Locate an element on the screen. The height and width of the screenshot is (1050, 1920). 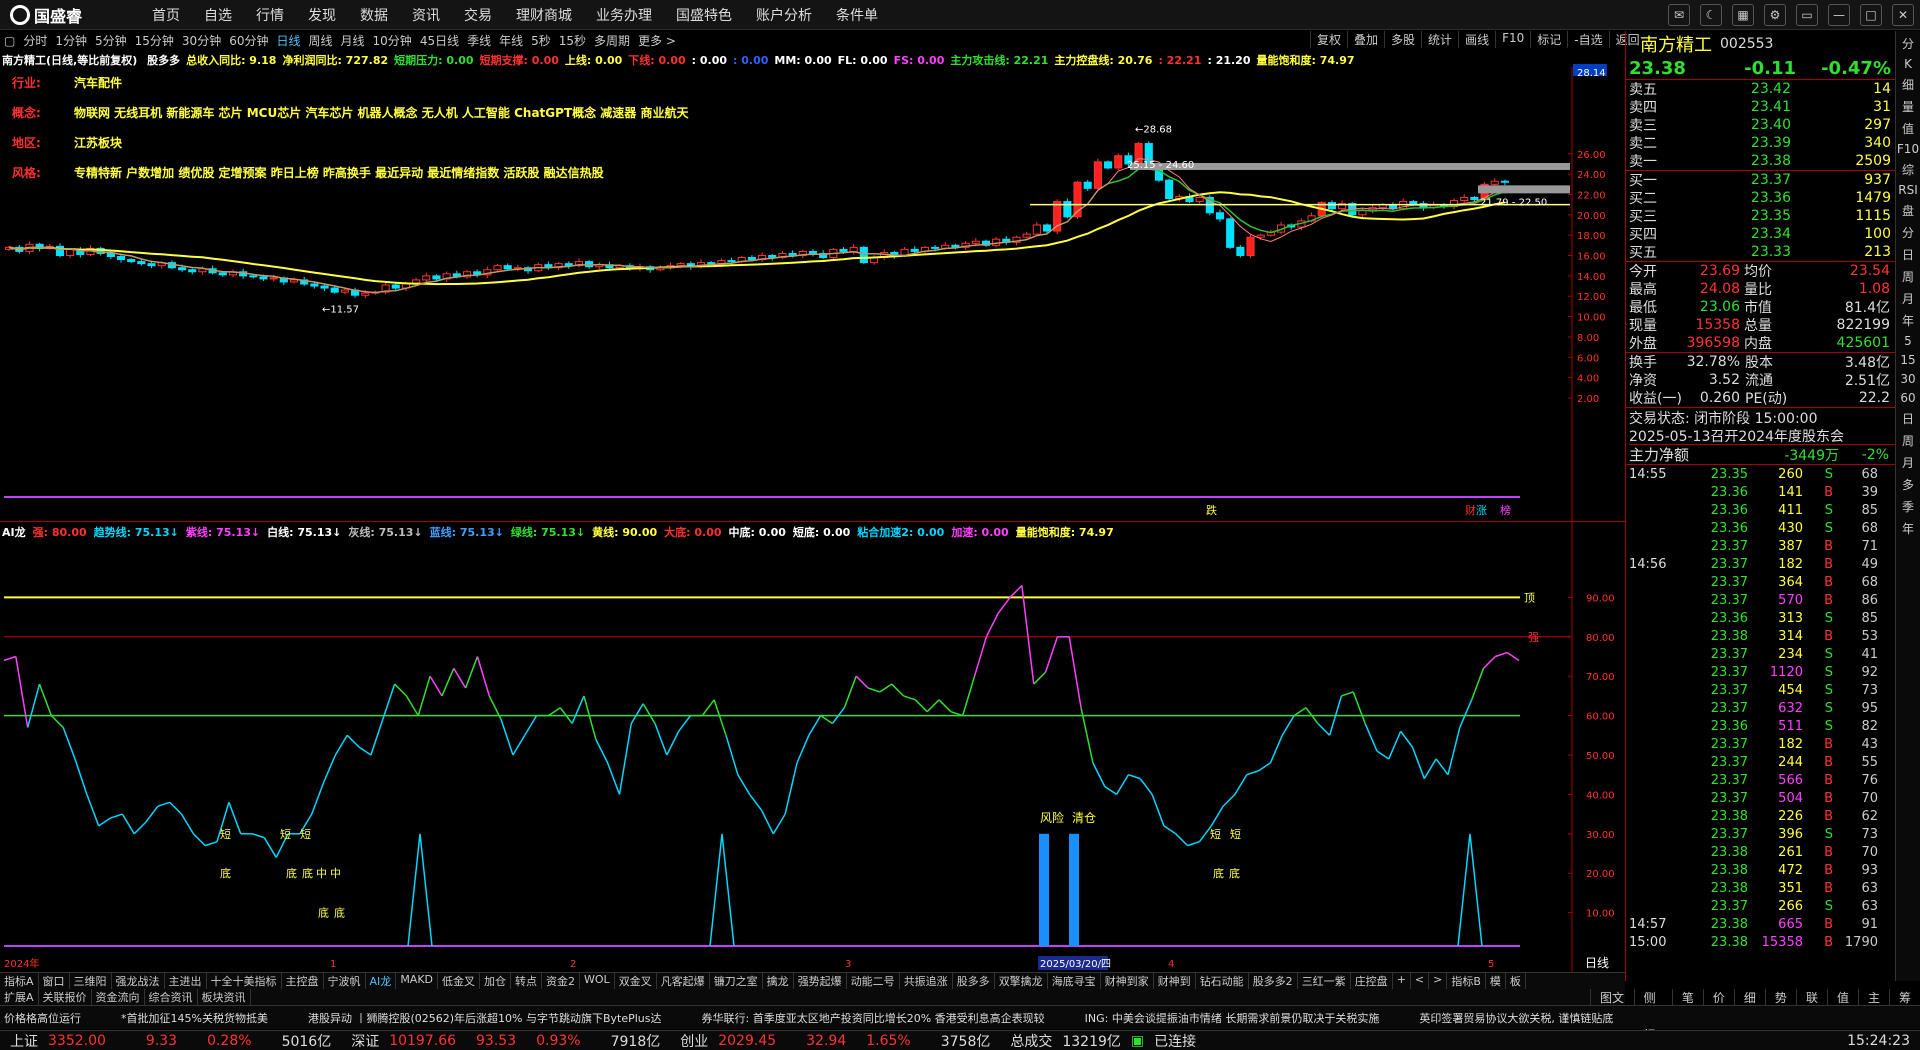
tool-button-2: 多股 is located at coordinates (1402, 39).